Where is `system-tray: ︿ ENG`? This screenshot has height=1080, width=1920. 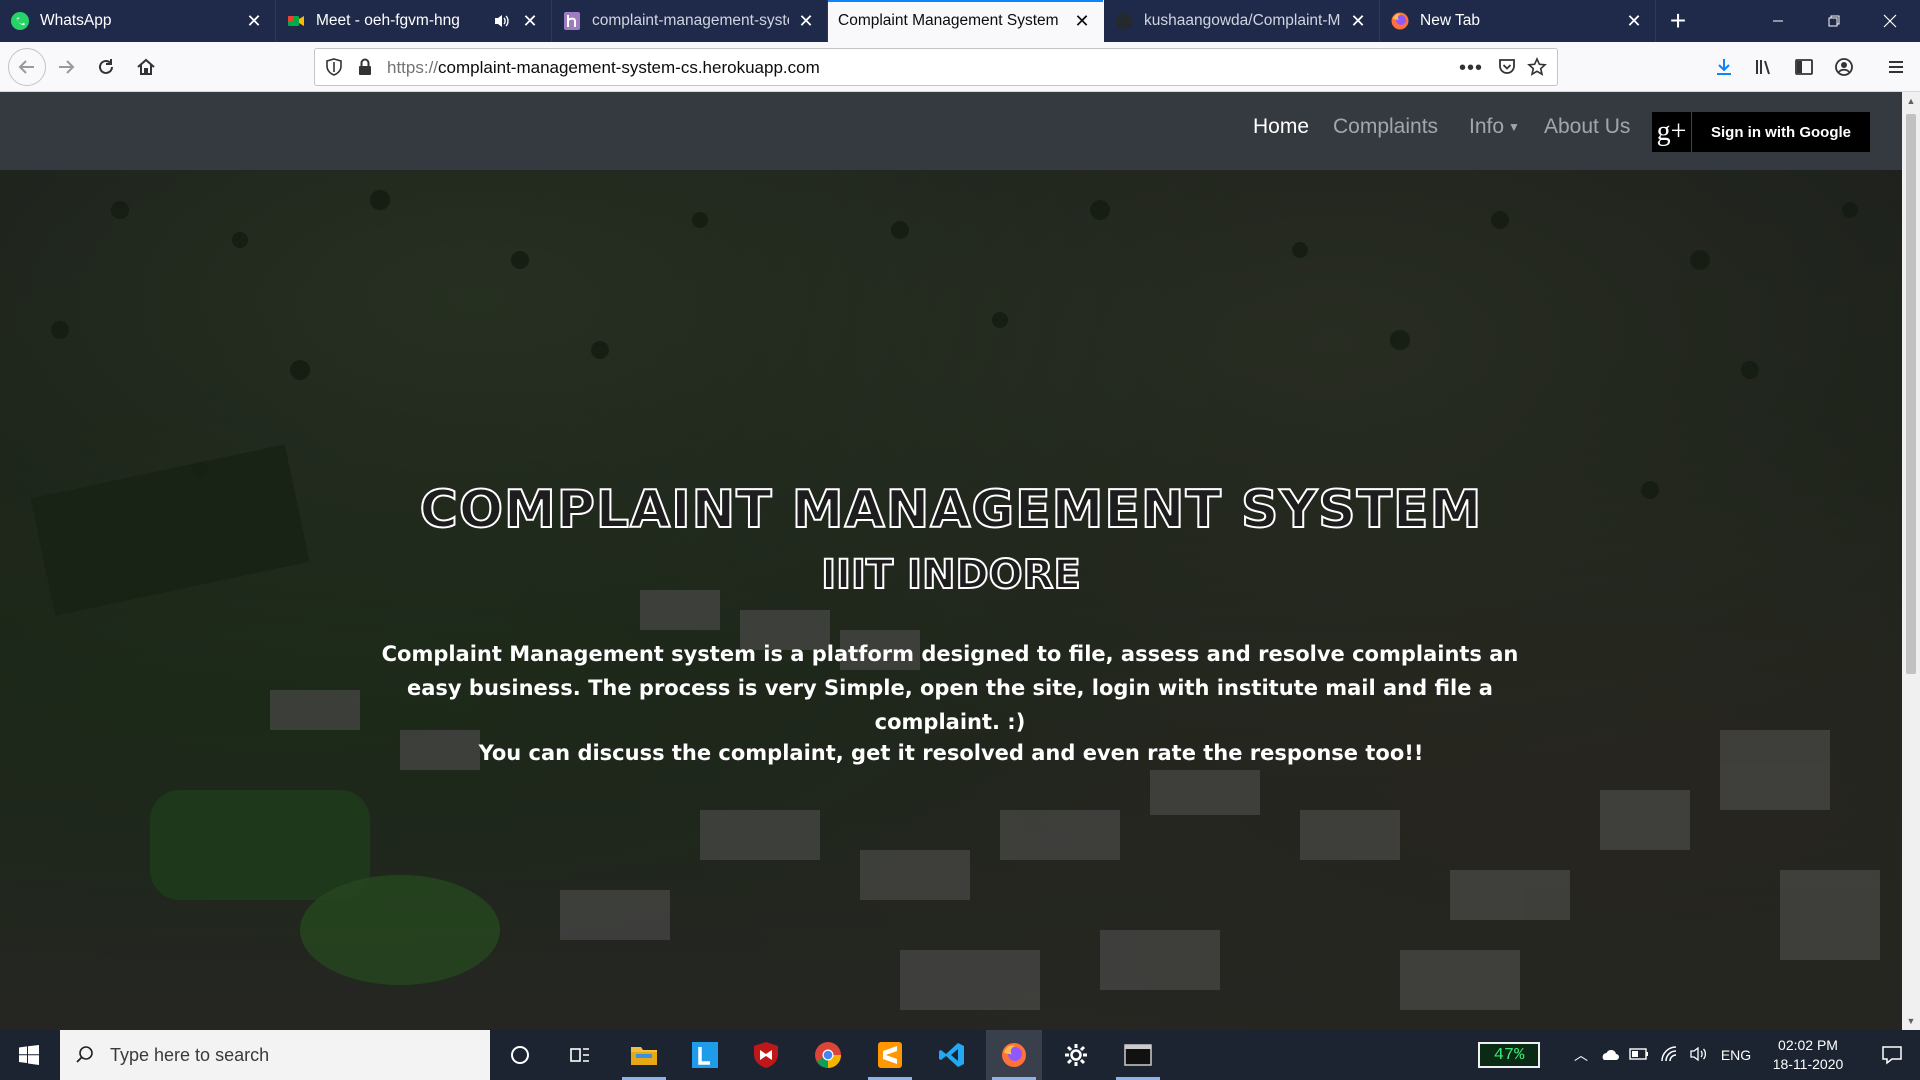 system-tray: ︿ ENG is located at coordinates (1663, 1055).